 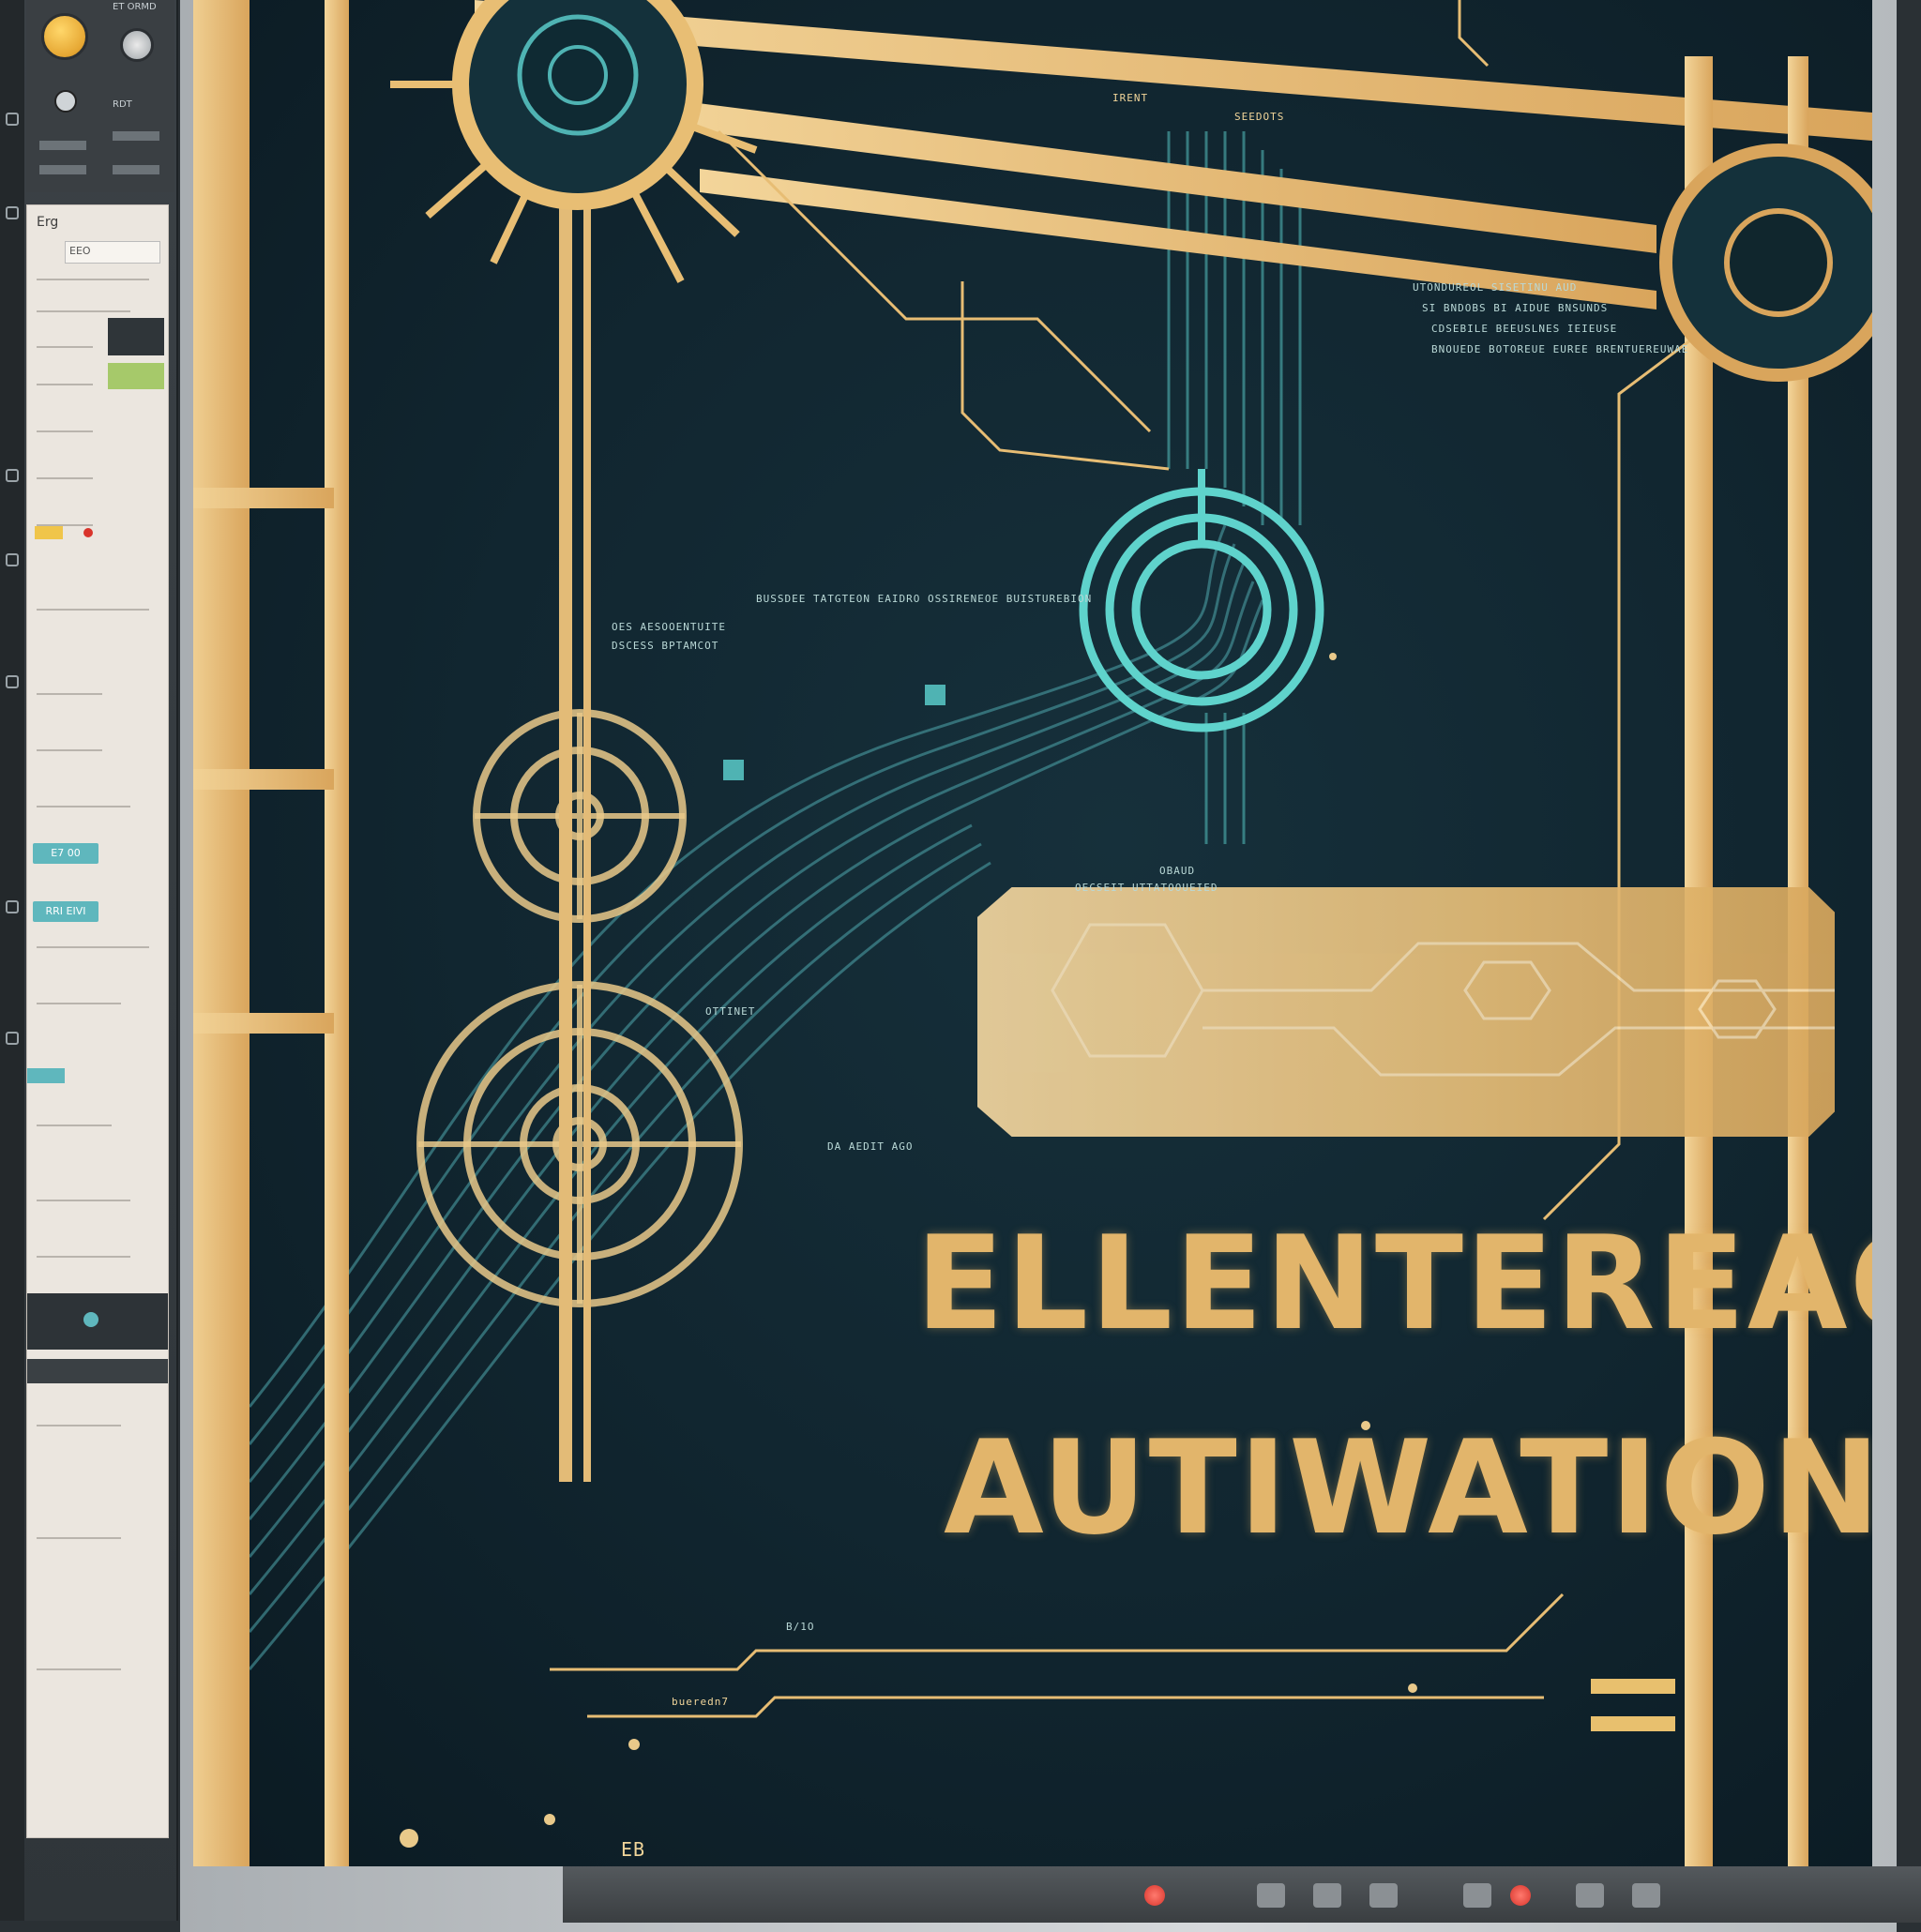 What do you see at coordinates (1242, 1894) in the screenshot?
I see `monitor-control-bar` at bounding box center [1242, 1894].